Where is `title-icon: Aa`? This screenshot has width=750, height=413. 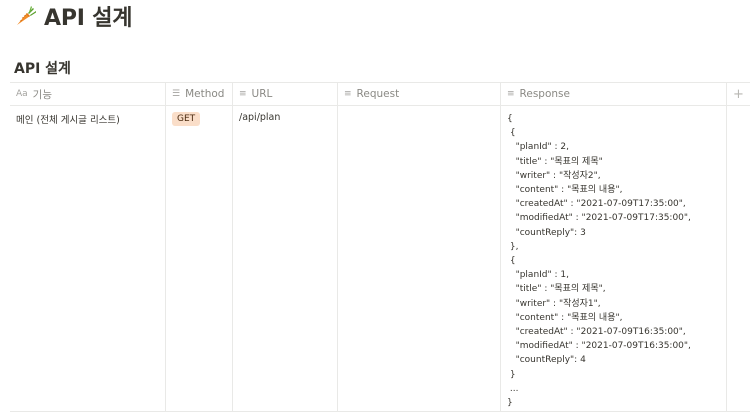
title-icon: Aa is located at coordinates (22, 94).